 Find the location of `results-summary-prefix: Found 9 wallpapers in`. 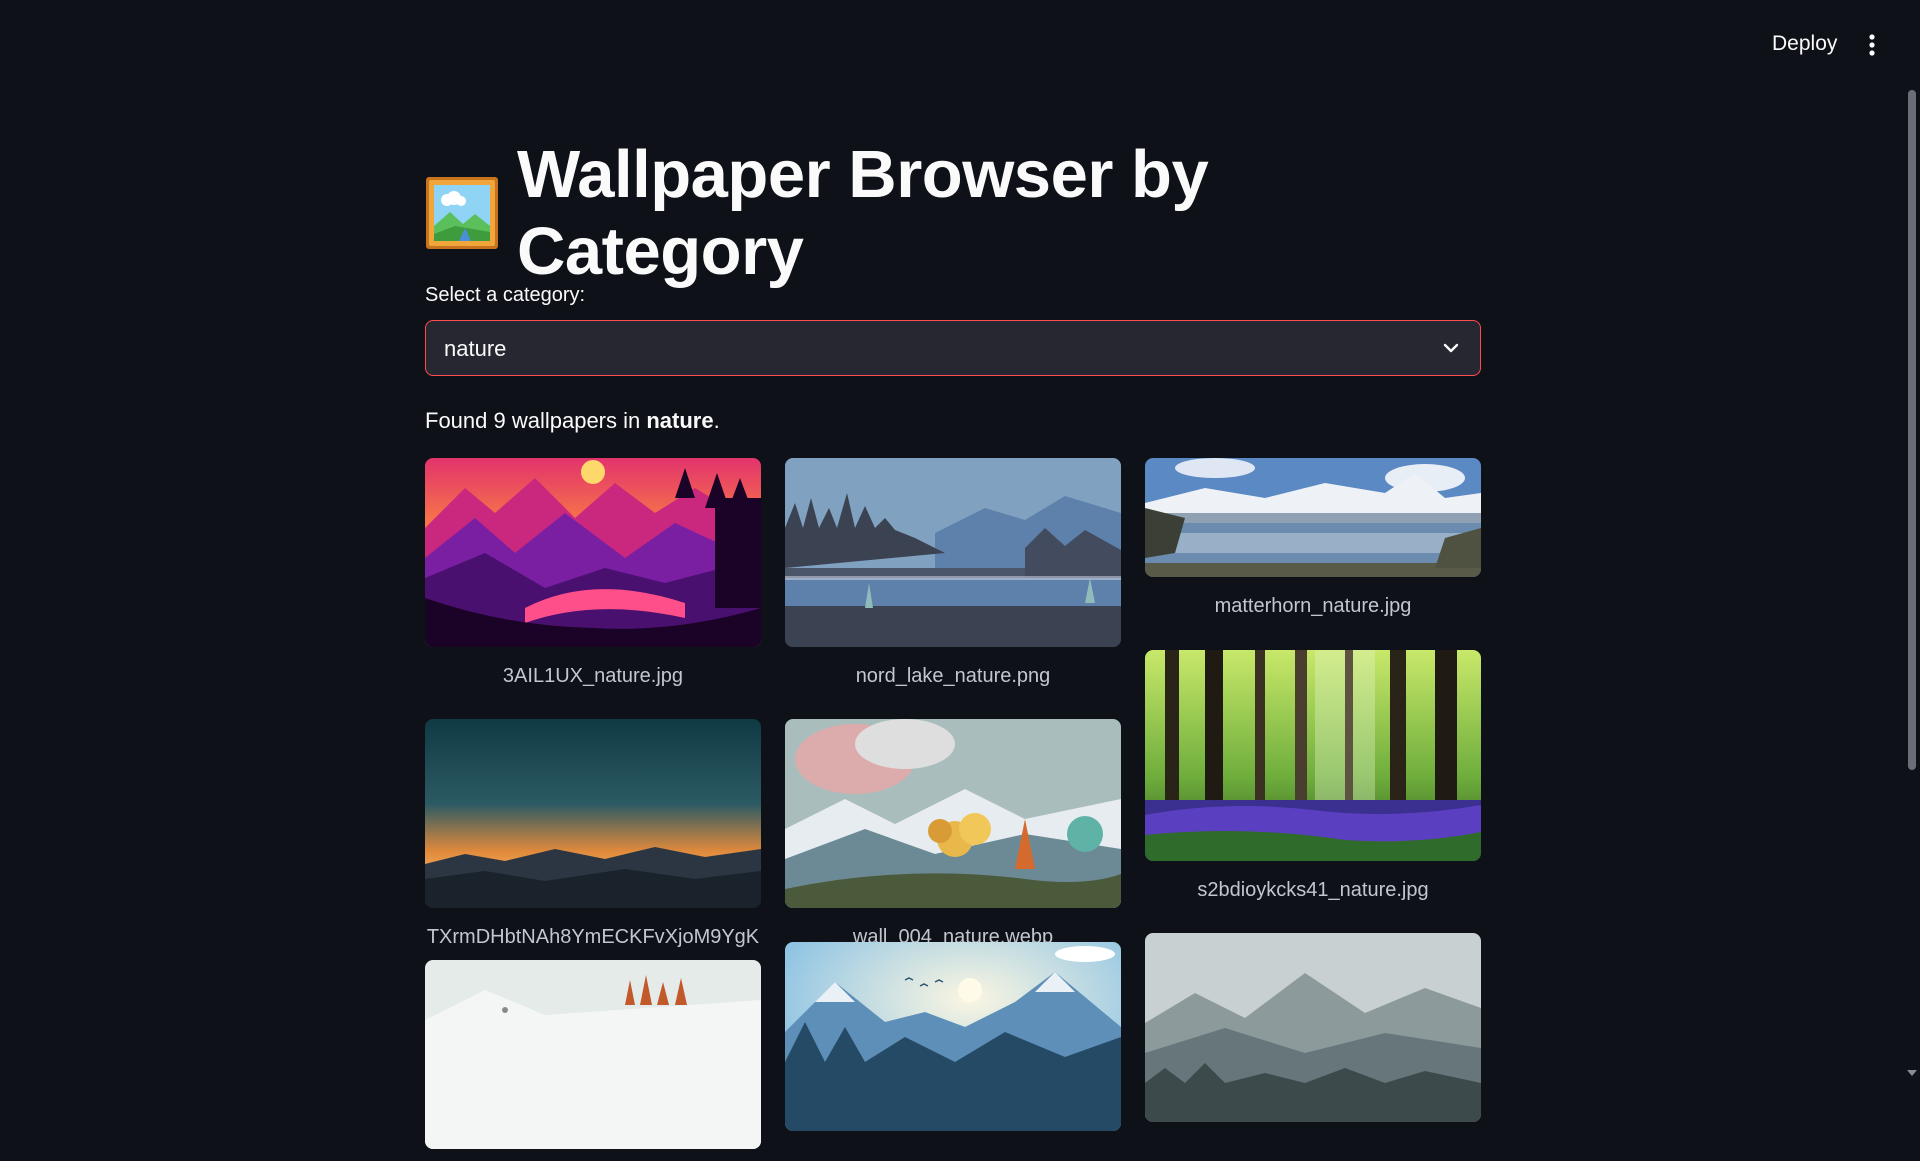

results-summary-prefix: Found 9 wallpapers in is located at coordinates (536, 420).